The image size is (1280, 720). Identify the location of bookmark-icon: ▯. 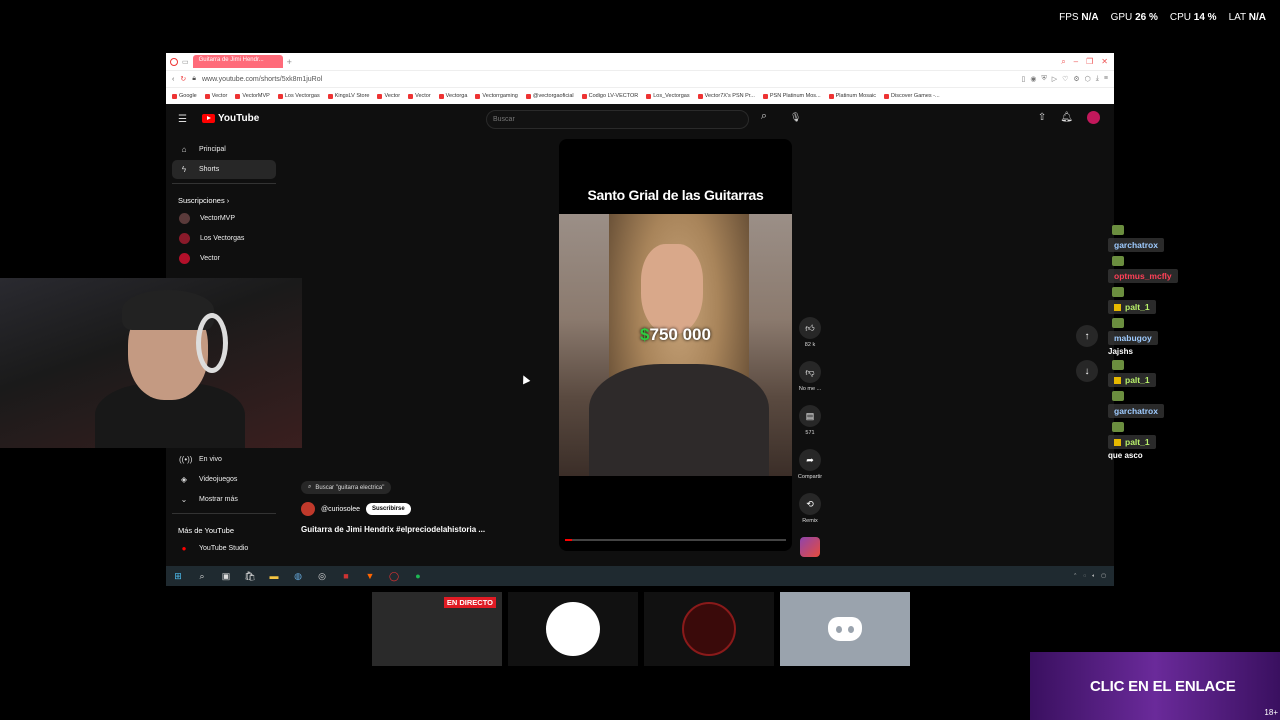
(1024, 79).